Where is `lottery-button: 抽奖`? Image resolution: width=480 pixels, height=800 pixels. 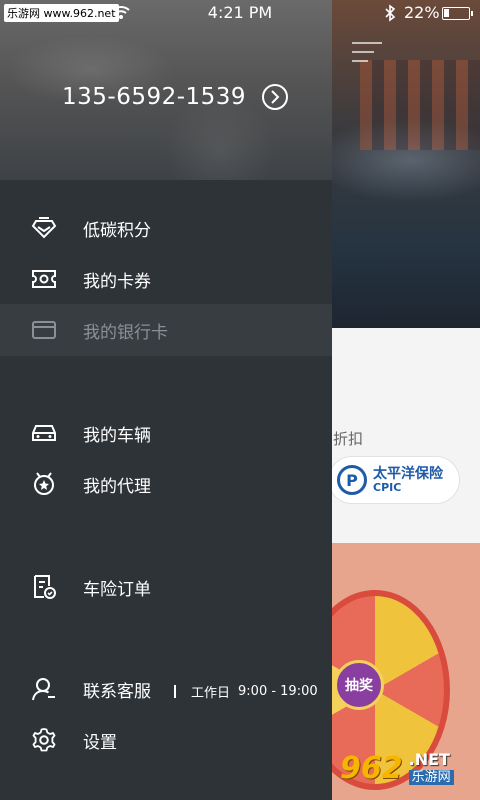 lottery-button: 抽奖 is located at coordinates (359, 685).